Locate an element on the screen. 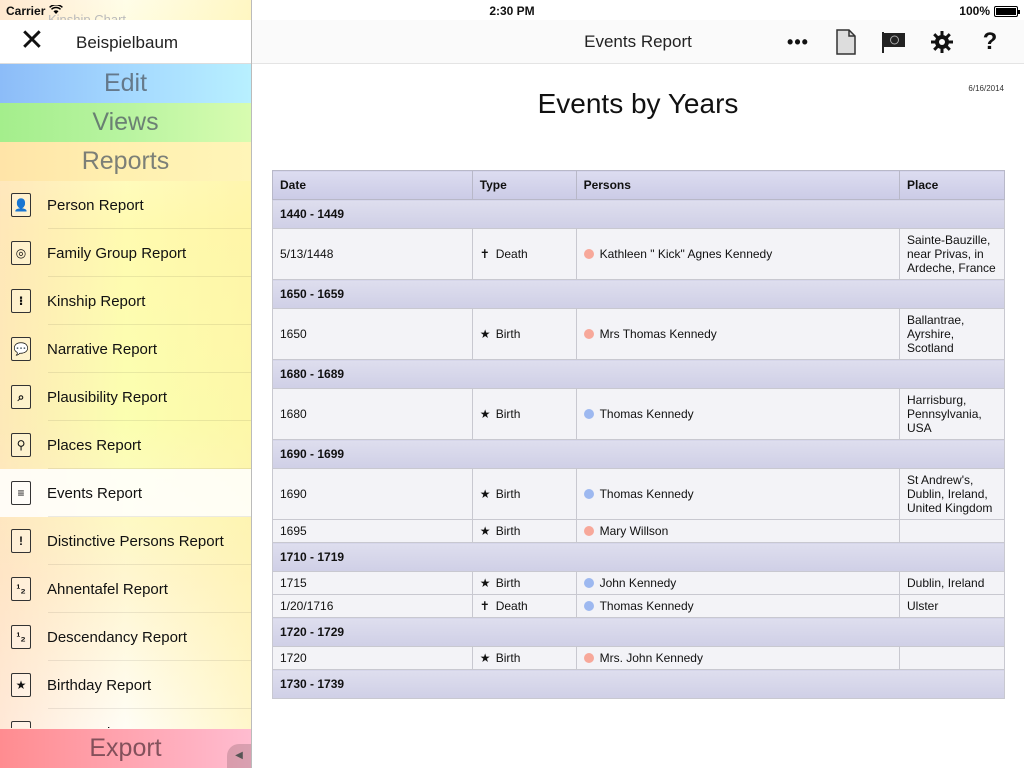  menu-item-label: Person List Report is located at coordinates (109, 727).